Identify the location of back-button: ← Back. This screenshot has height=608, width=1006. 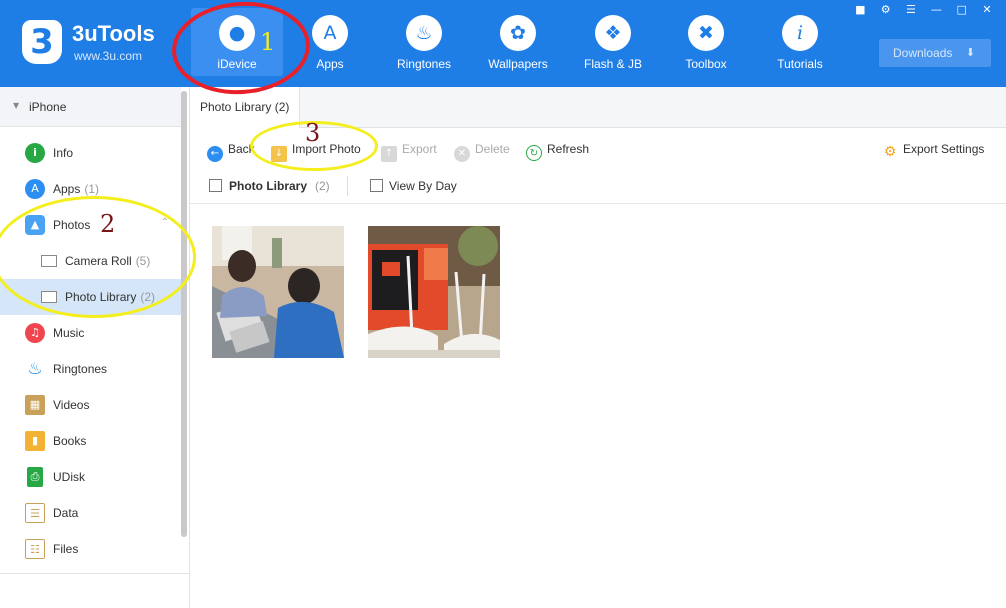
(231, 151).